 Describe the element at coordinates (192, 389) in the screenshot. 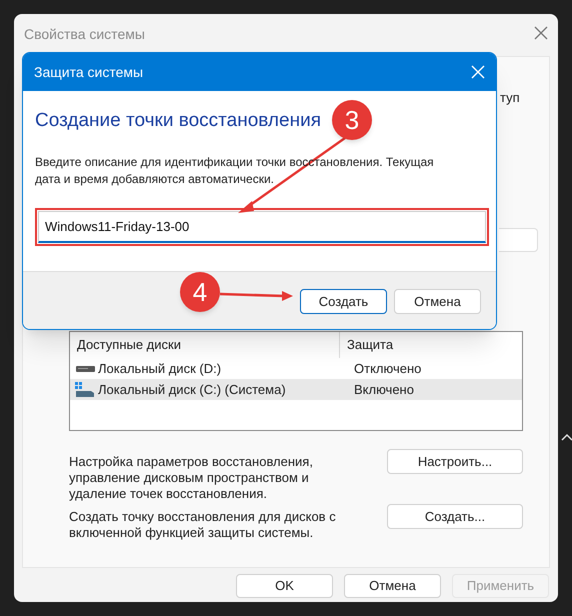

I see `drive-name: Локальный диск (C:) (Система)` at that location.